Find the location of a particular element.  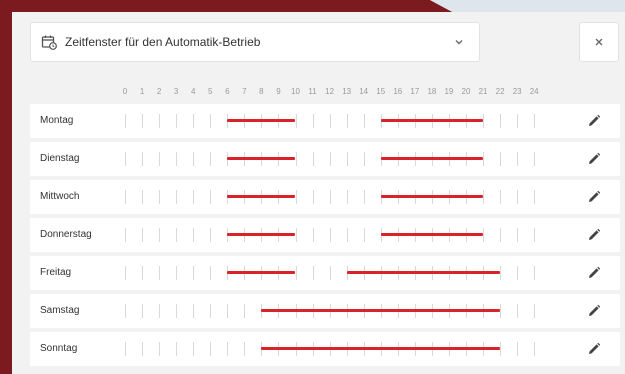

close-icon is located at coordinates (599, 42).